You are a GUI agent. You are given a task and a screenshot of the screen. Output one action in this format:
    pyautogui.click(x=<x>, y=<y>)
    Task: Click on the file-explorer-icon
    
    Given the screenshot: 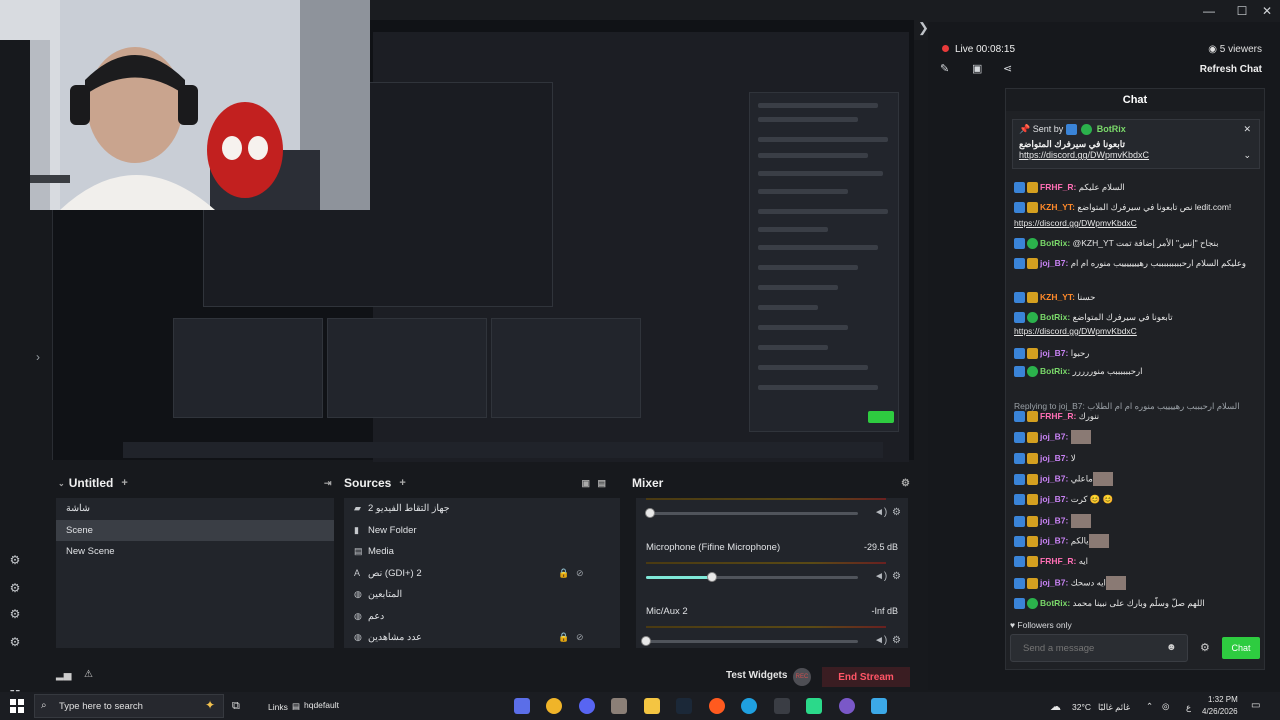 What is the action you would take?
    pyautogui.click(x=652, y=706)
    